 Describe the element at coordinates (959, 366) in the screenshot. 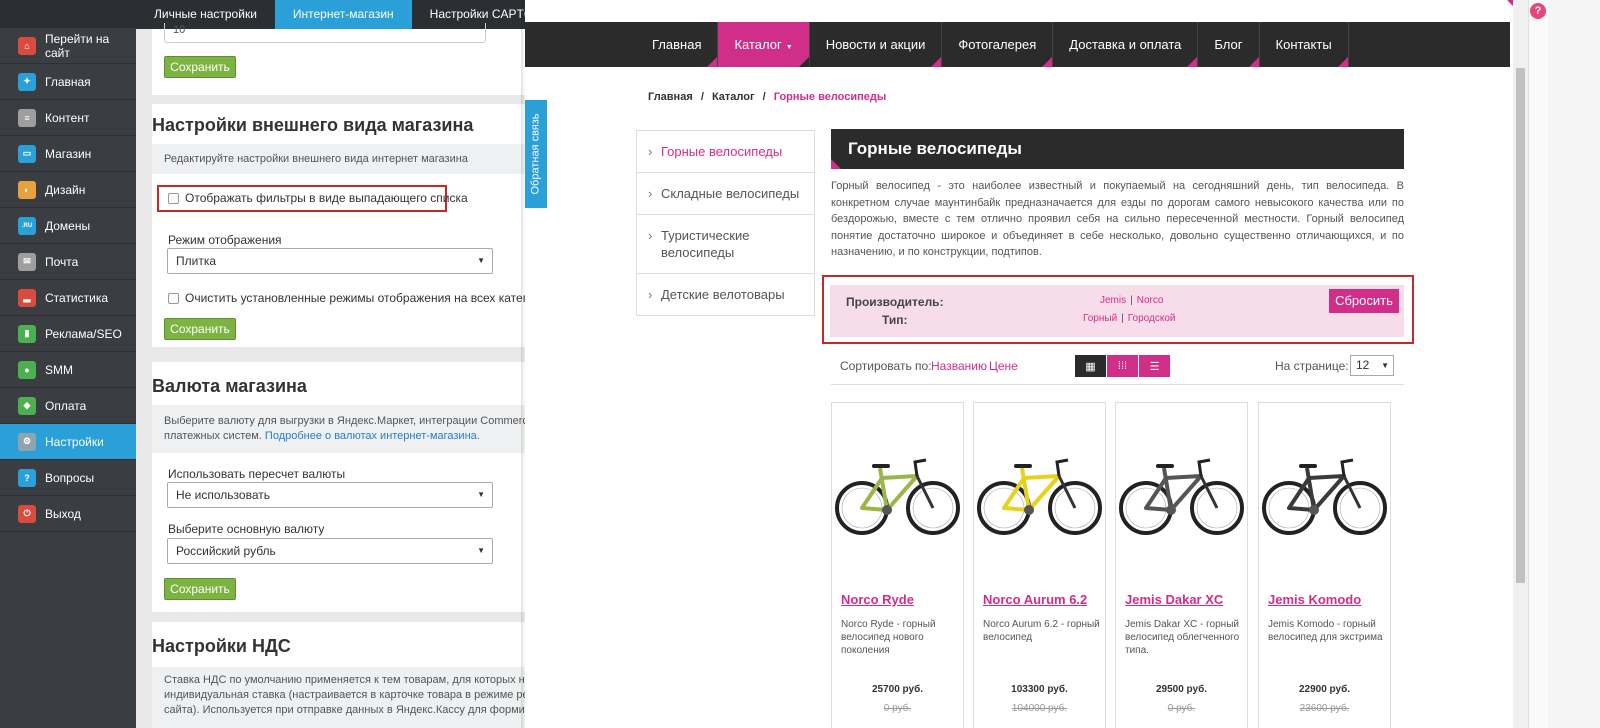

I see `sort-by-name-link: Названию` at that location.